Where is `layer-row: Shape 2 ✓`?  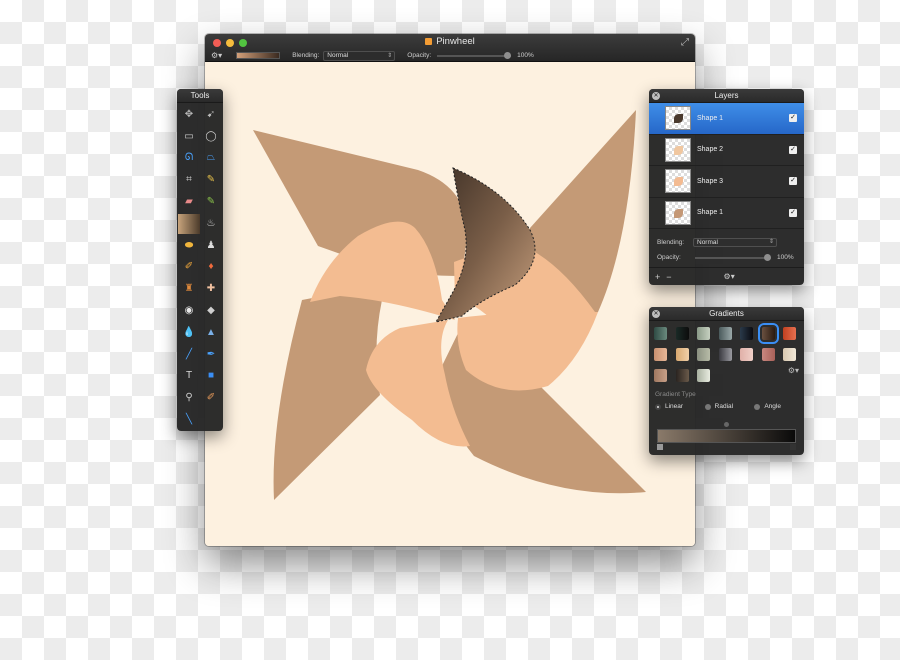
layer-row: Shape 2 ✓ is located at coordinates (726, 150).